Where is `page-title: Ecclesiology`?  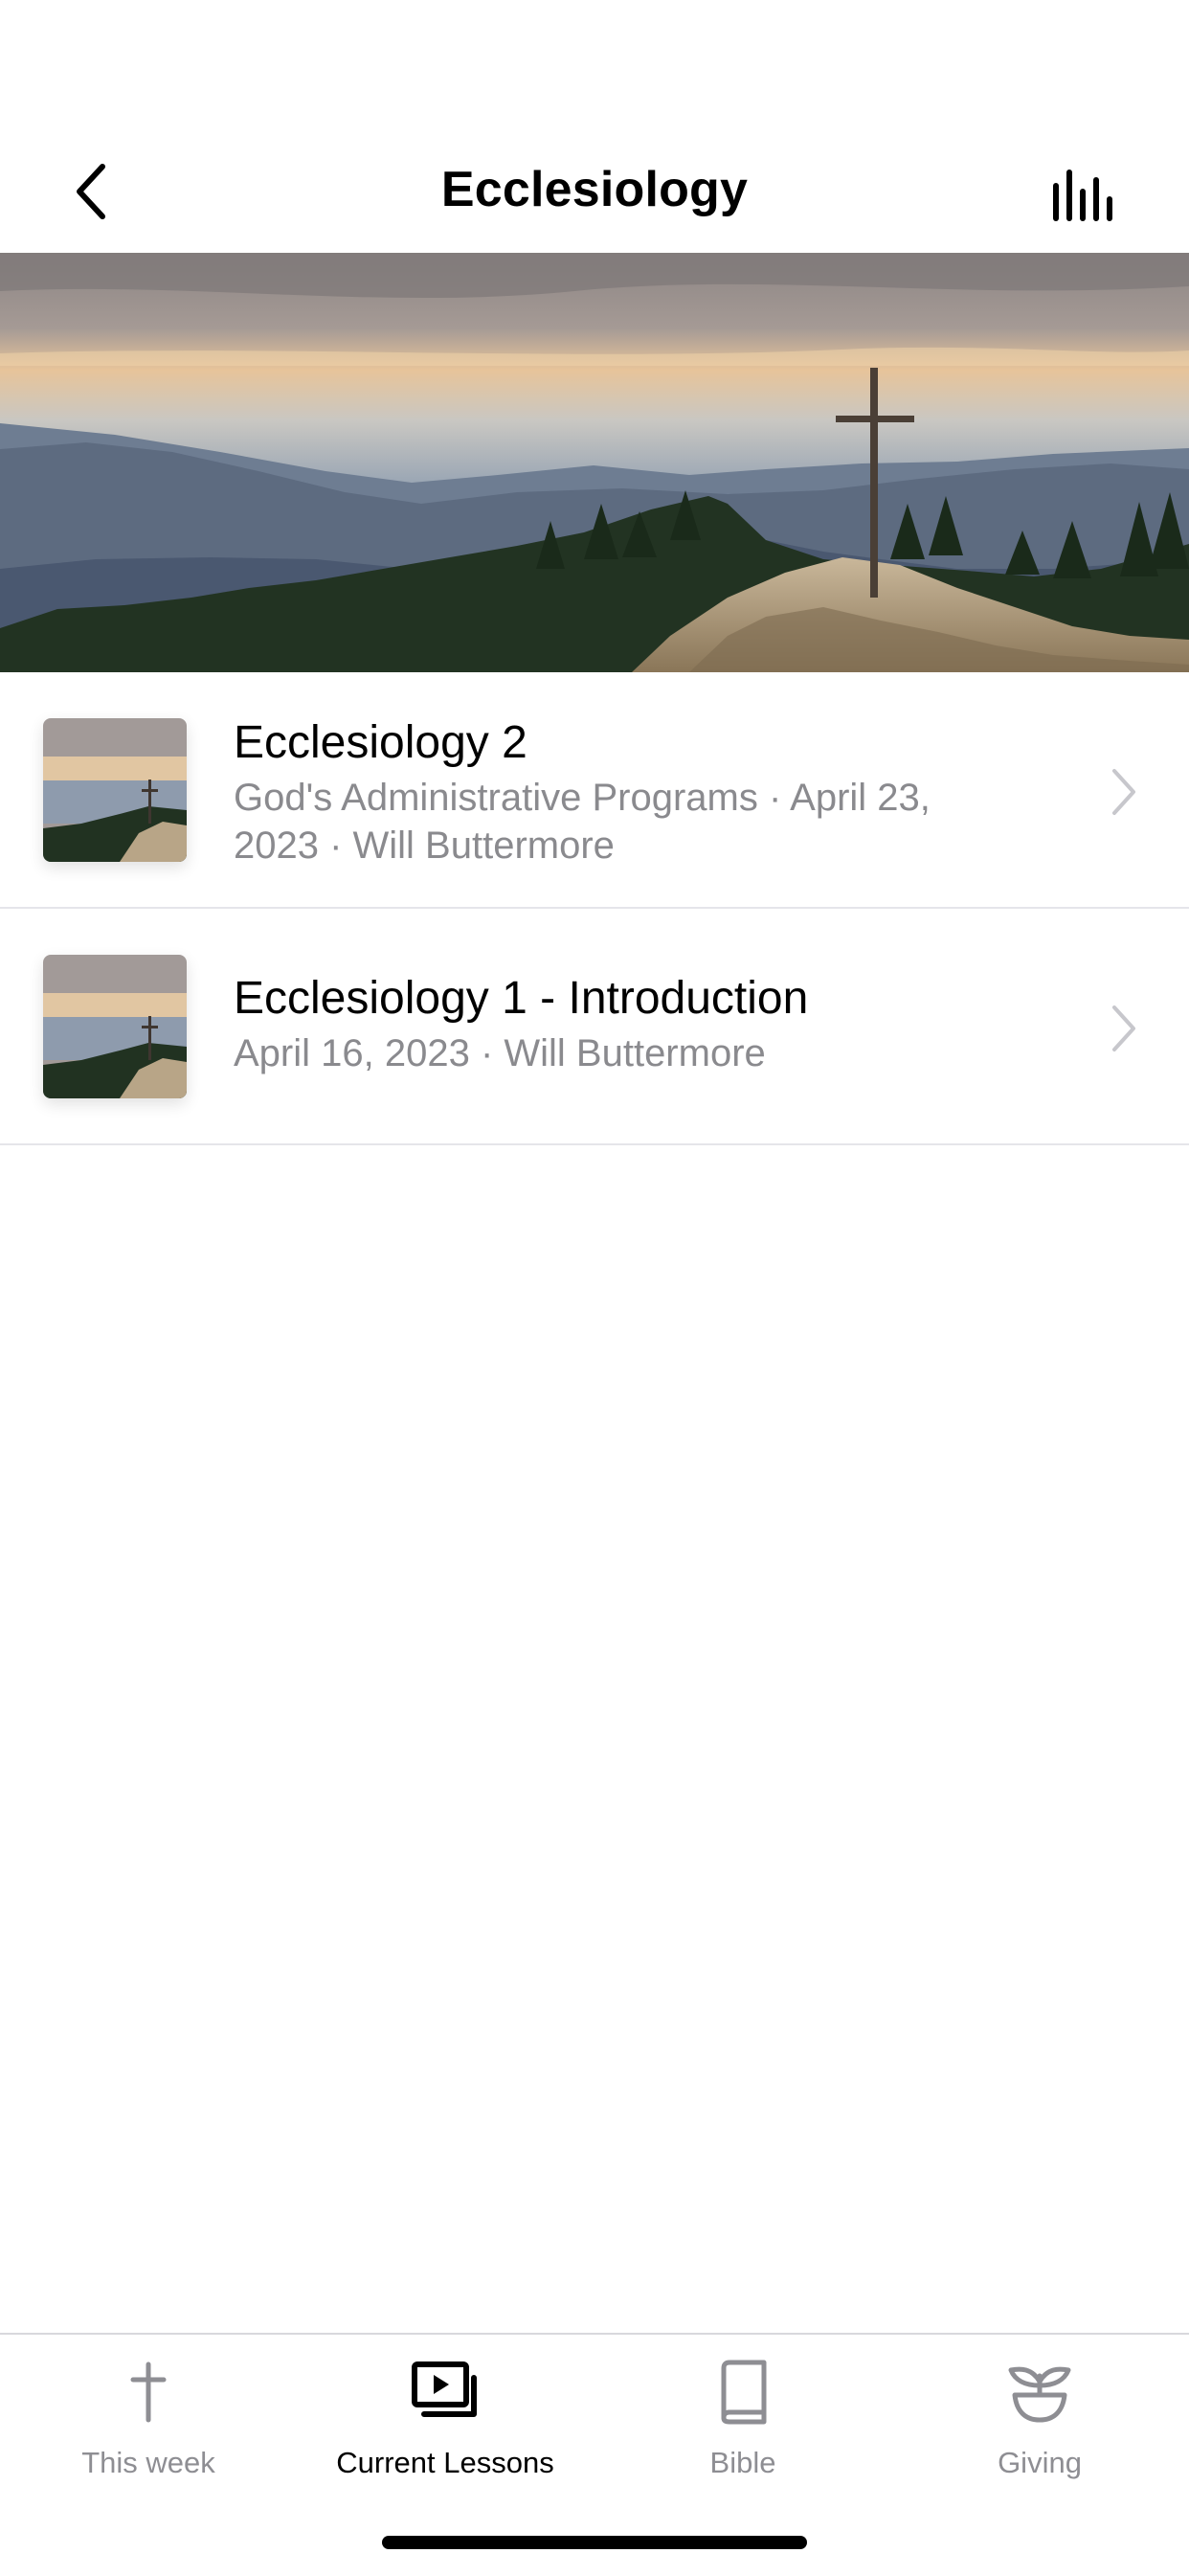 page-title: Ecclesiology is located at coordinates (594, 189).